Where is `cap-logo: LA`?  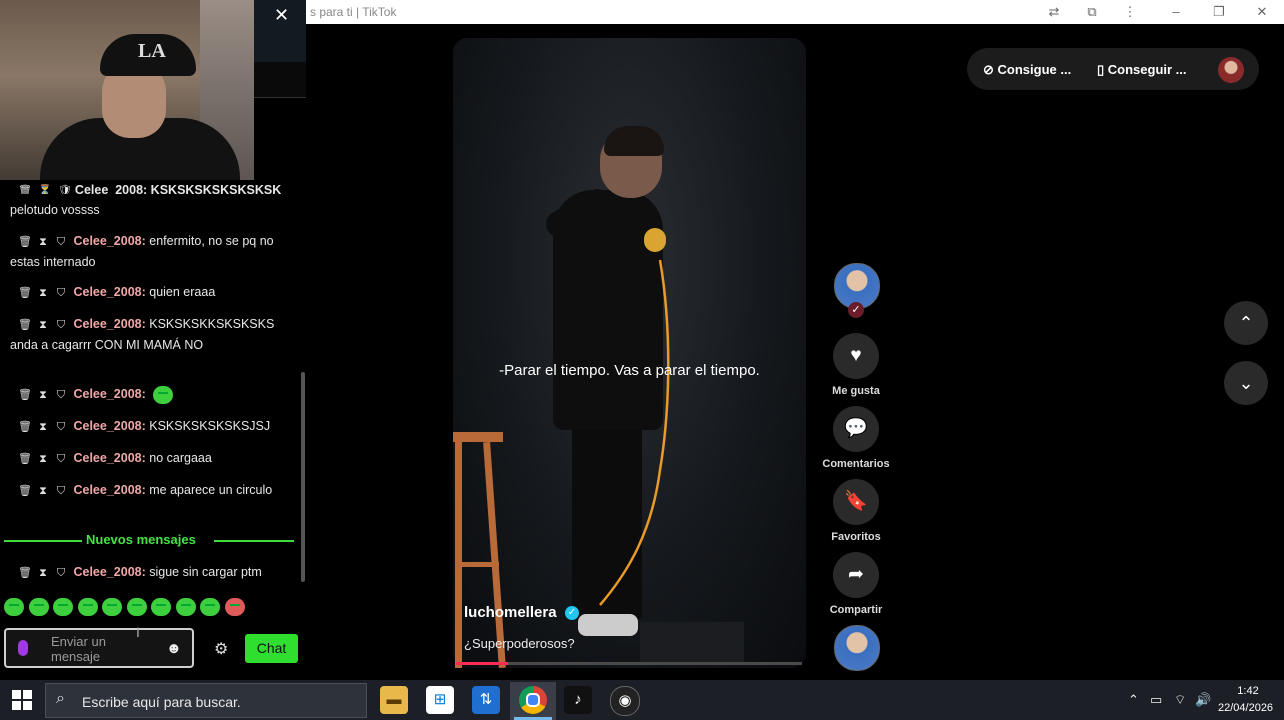 cap-logo: LA is located at coordinates (152, 51).